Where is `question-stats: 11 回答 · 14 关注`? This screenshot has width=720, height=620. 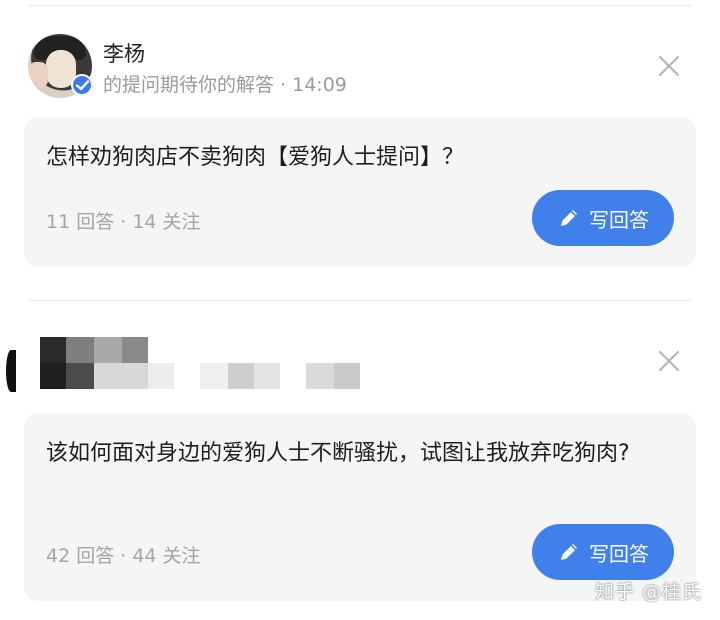 question-stats: 11 回答 · 14 关注 is located at coordinates (123, 222).